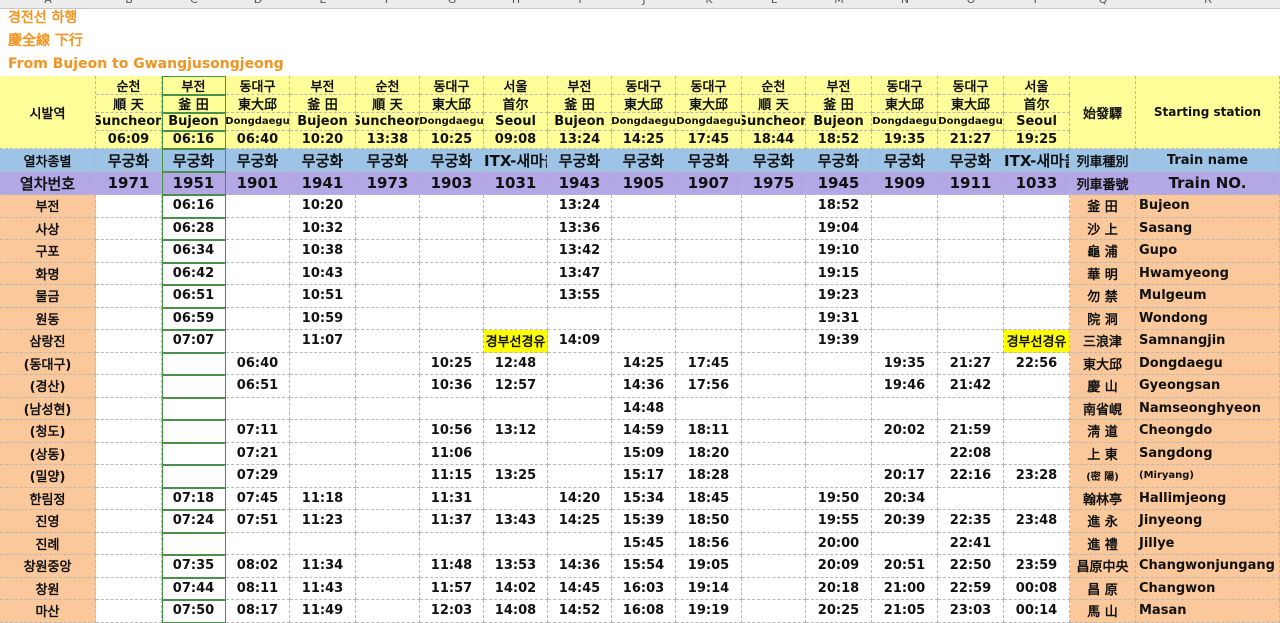 The image size is (1280, 623). I want to click on time-cell: 11:37, so click(452, 521).